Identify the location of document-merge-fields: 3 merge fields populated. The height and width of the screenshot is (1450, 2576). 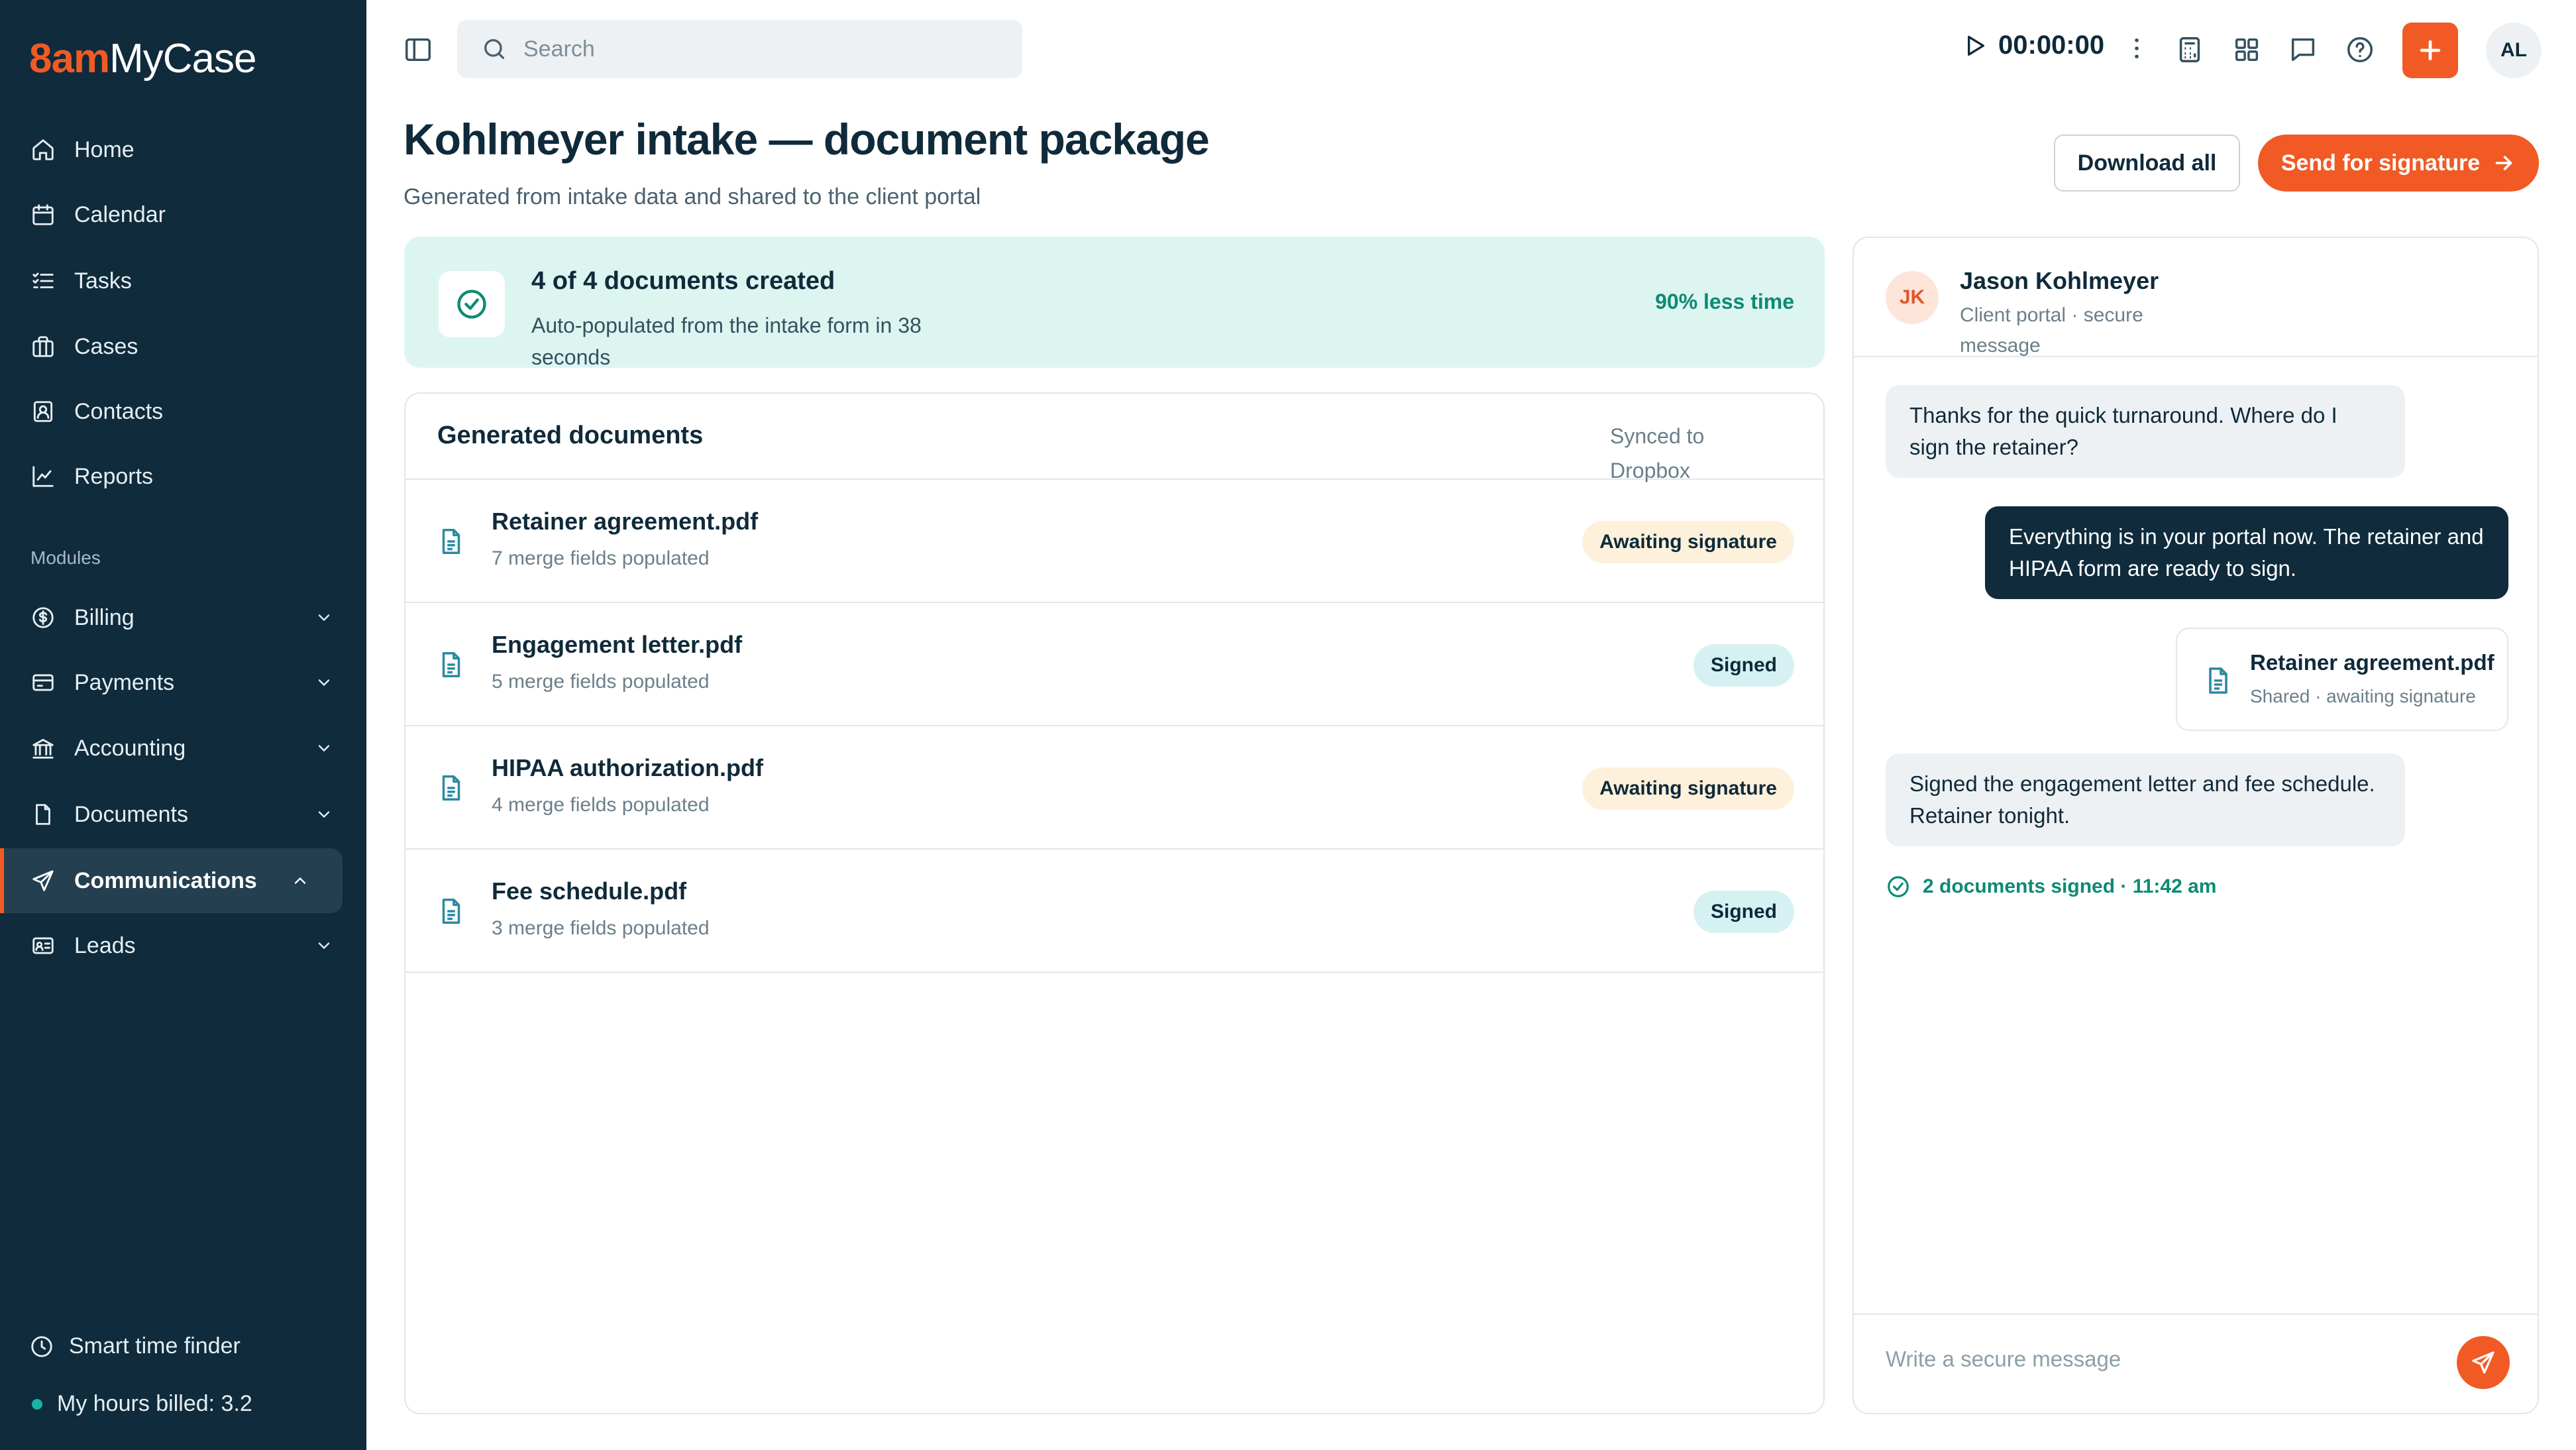
(601, 928).